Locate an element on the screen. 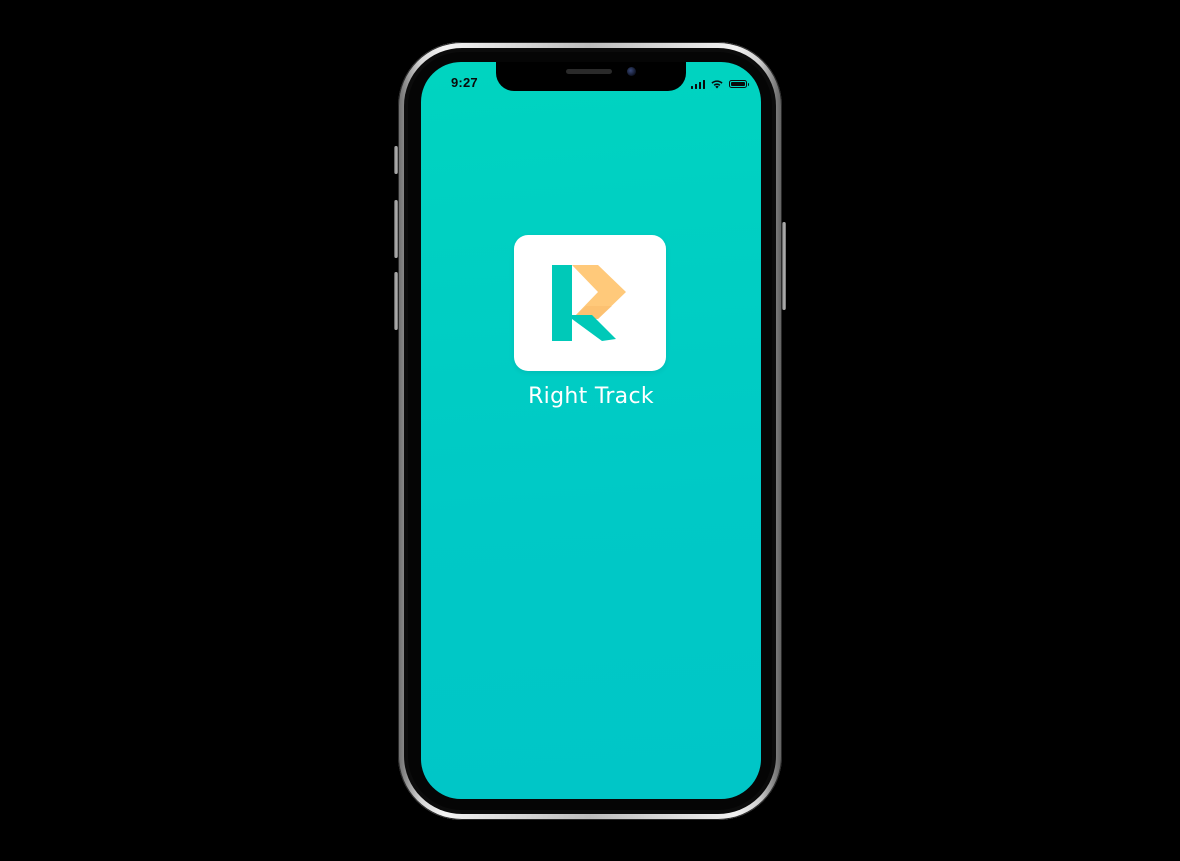 This screenshot has width=1180, height=861. wifi-icon is located at coordinates (717, 84).